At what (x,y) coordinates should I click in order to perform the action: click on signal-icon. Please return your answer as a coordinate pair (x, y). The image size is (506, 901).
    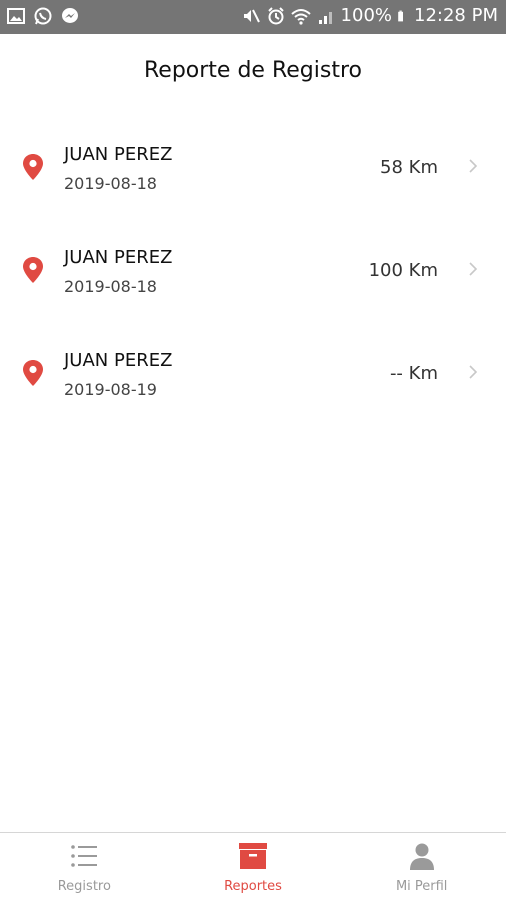
    Looking at the image, I should click on (325, 18).